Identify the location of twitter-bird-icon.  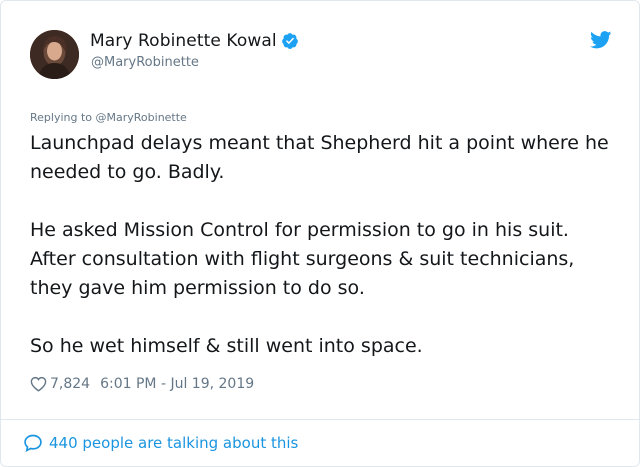
(601, 40).